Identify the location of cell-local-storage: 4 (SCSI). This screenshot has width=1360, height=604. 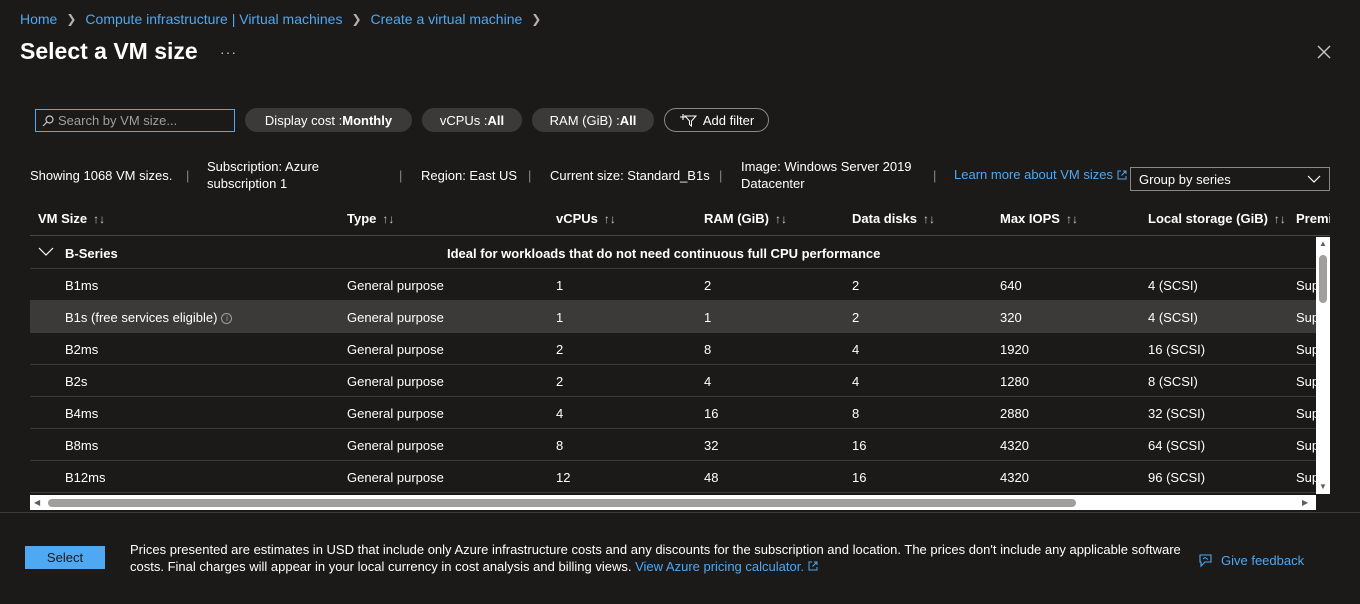
(1173, 317).